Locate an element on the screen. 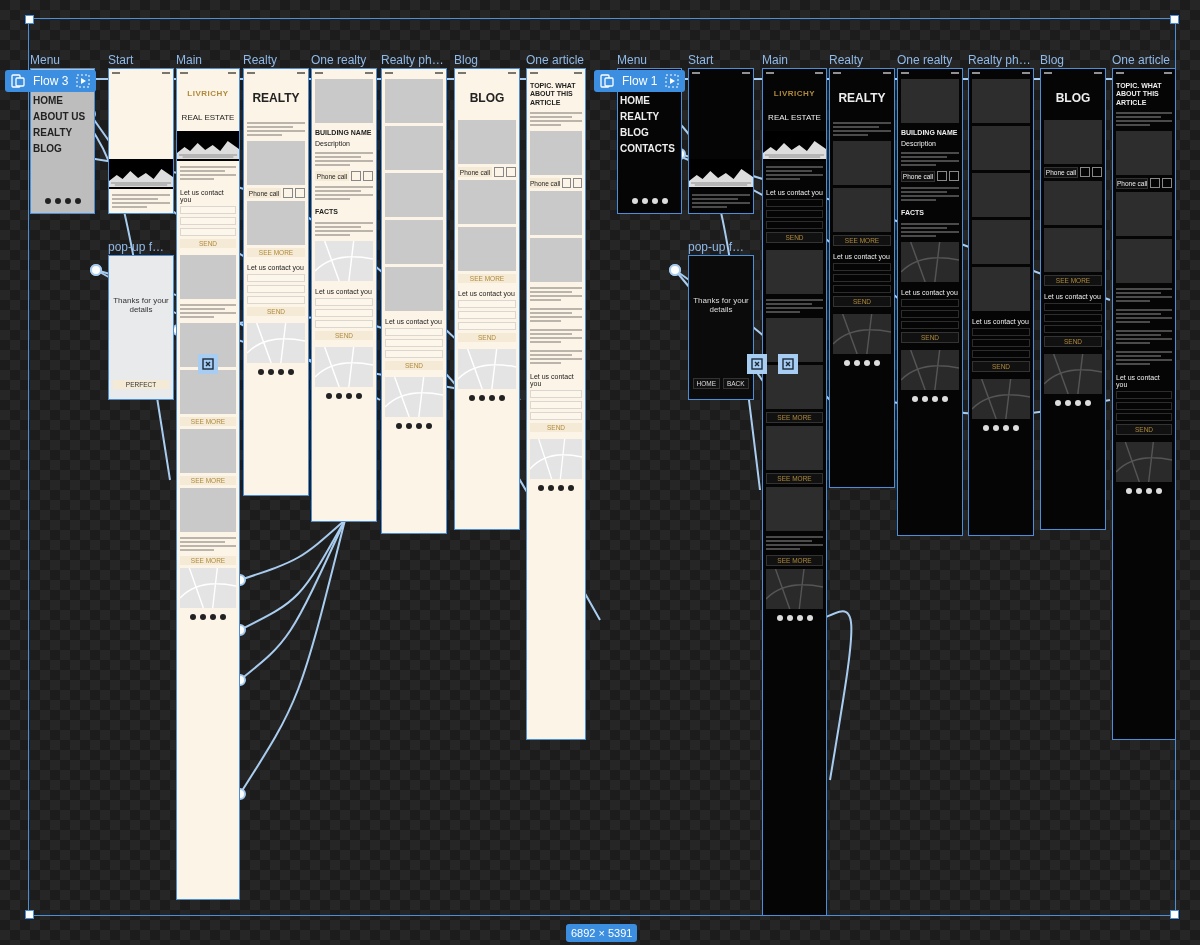  frame-label: Start is located at coordinates (701, 60).